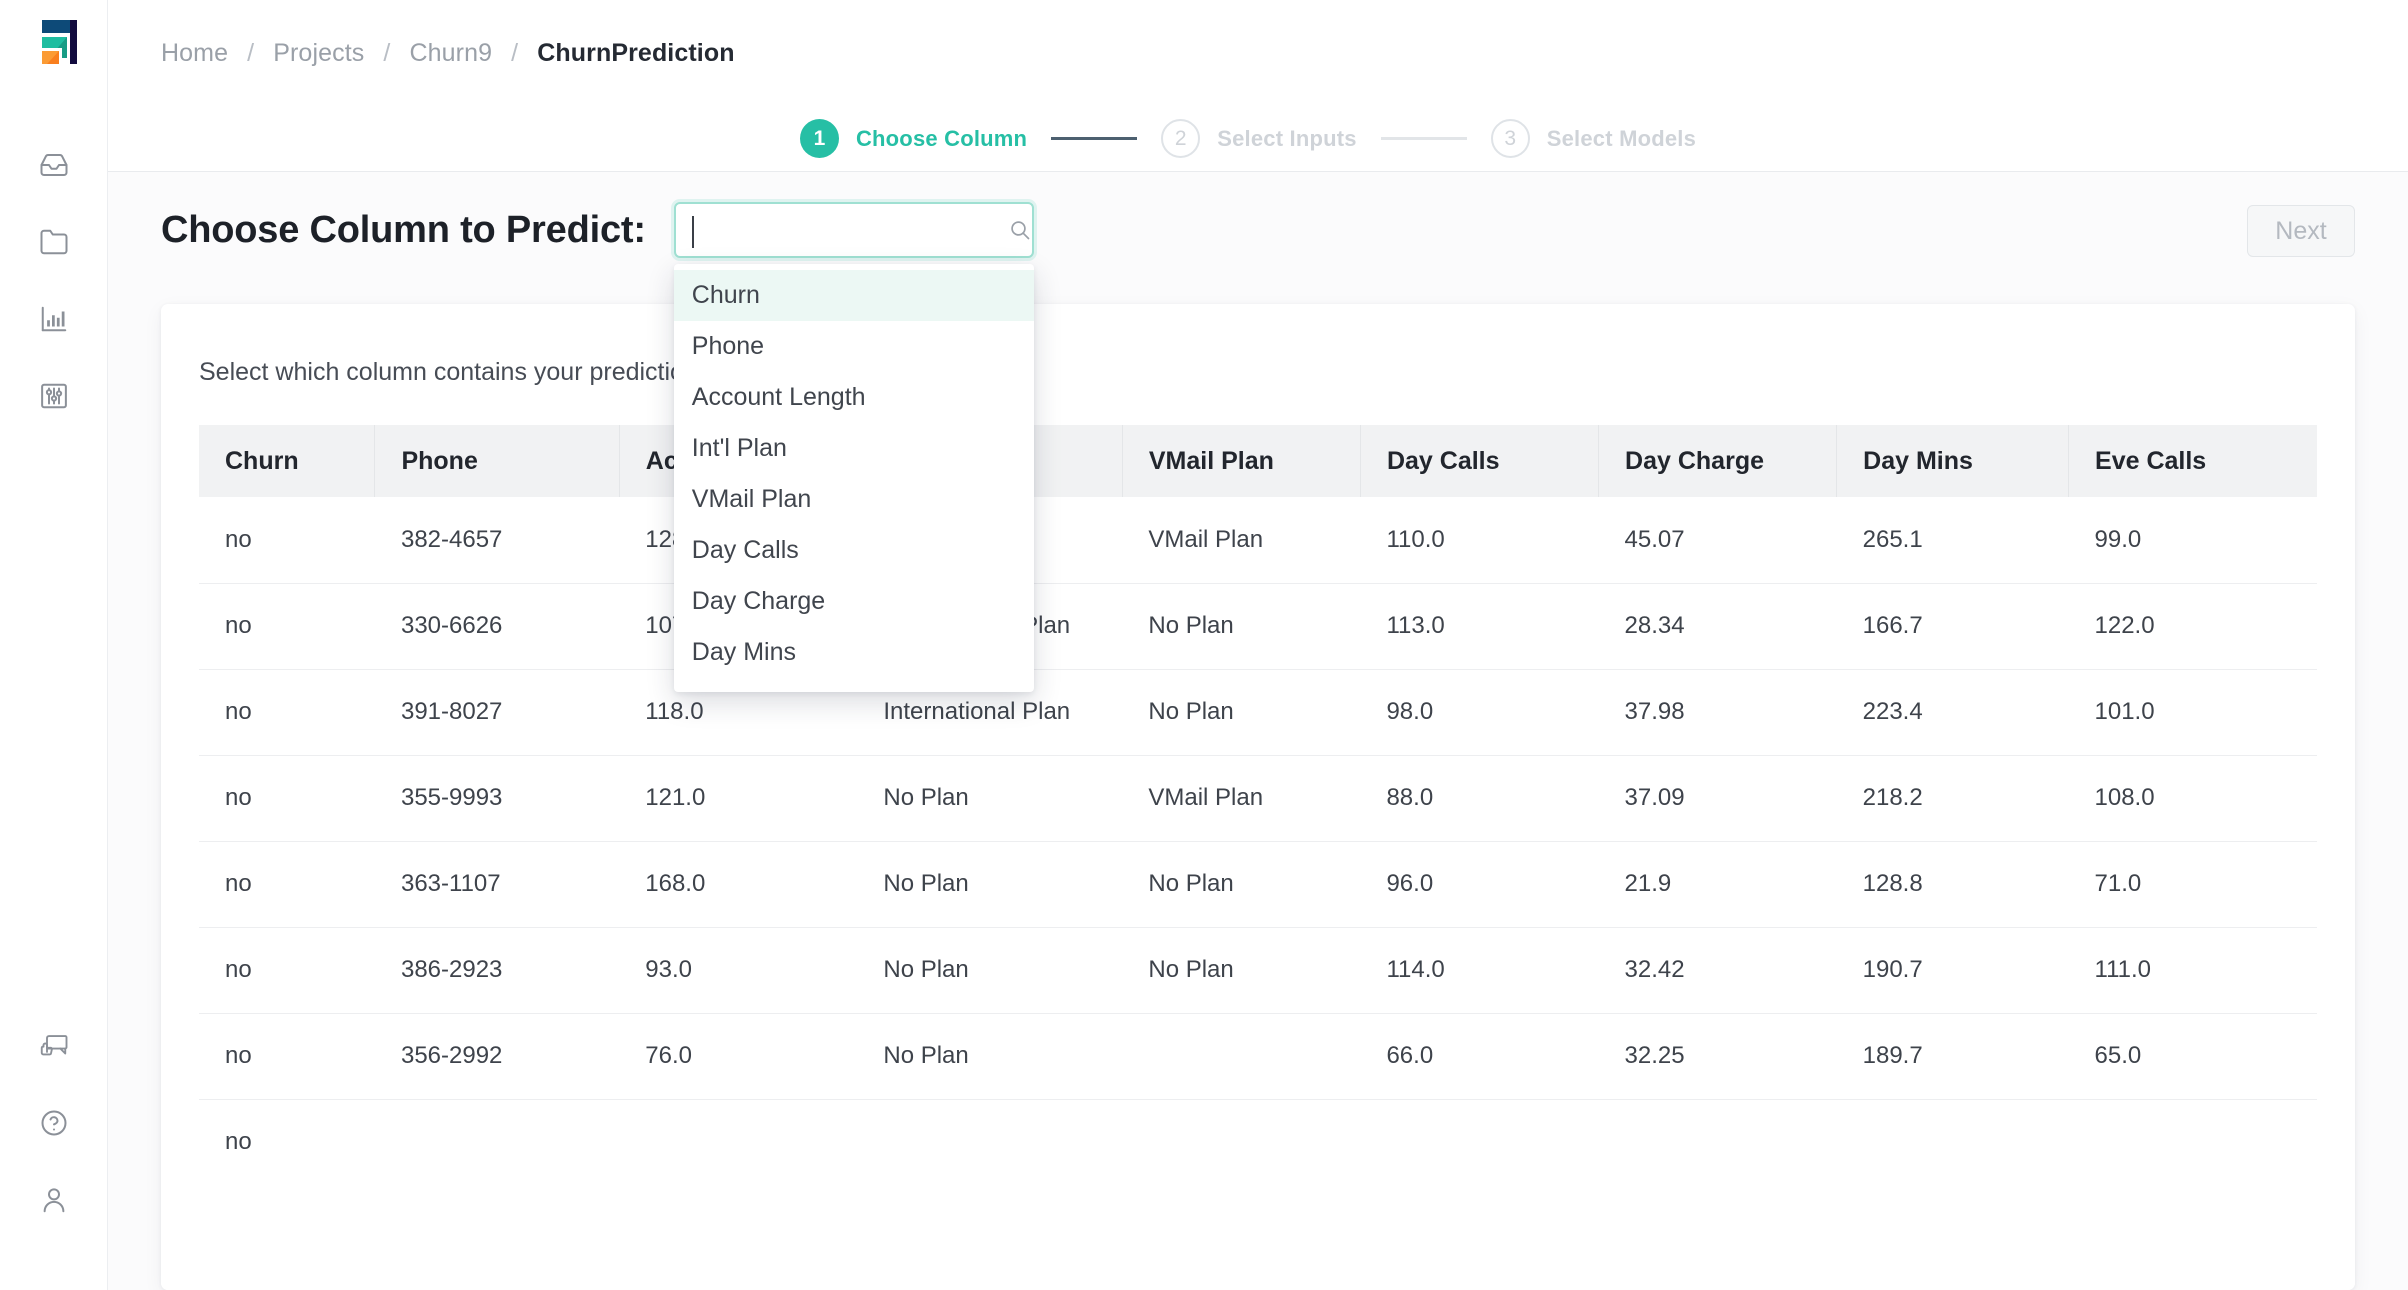 The width and height of the screenshot is (2408, 1290). Describe the element at coordinates (1287, 138) in the screenshot. I see `stepper-step-2-label: Select Inputs` at that location.